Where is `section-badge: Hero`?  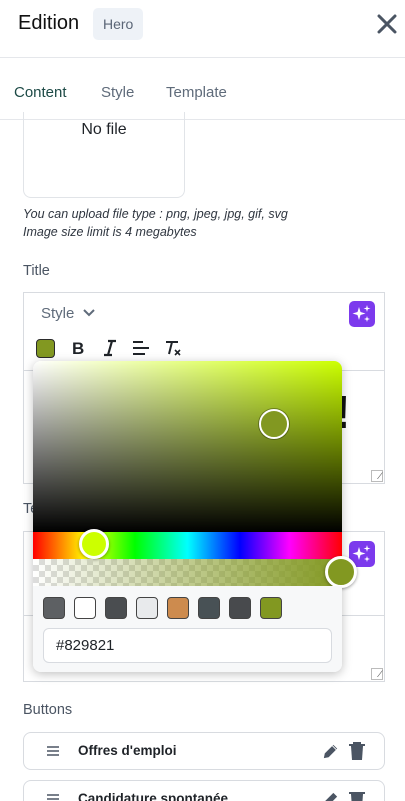
section-badge: Hero is located at coordinates (118, 24).